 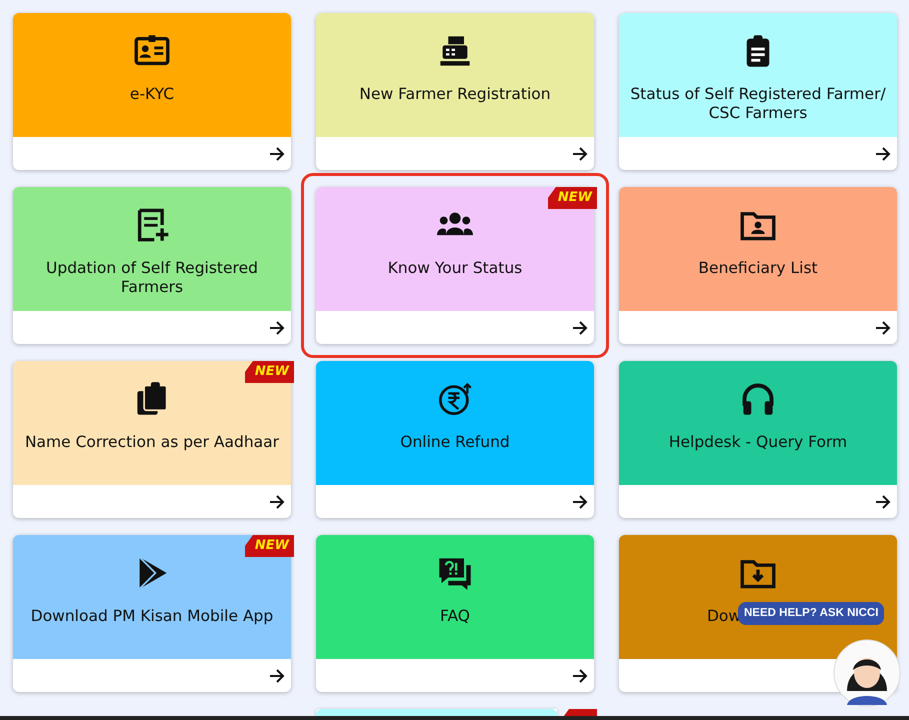 I want to click on headphones-icon, so click(x=758, y=399).